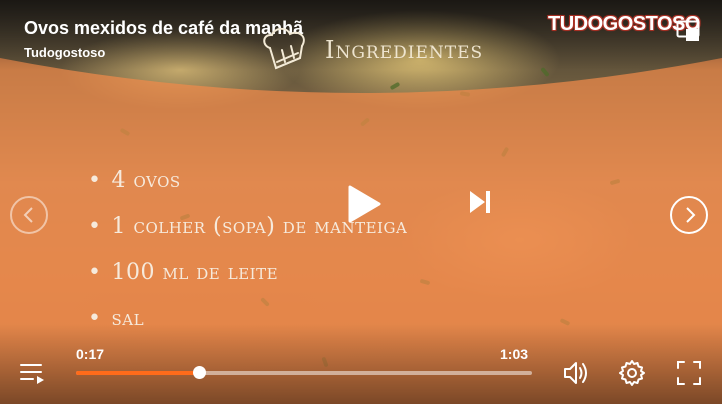 This screenshot has width=722, height=404. Describe the element at coordinates (195, 272) in the screenshot. I see `ingredient-text: 100 ml de leite` at that location.